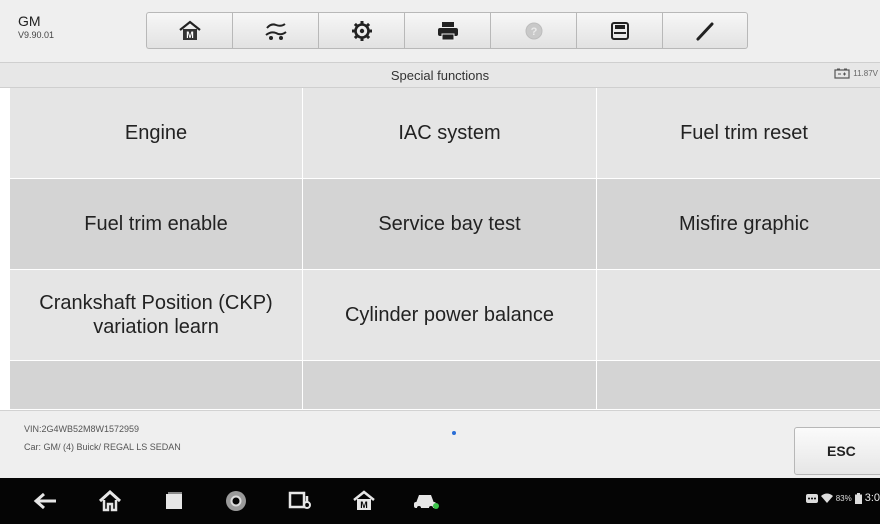 Image resolution: width=880 pixels, height=524 pixels. I want to click on title-bar: Special functions 11.87V, so click(440, 75).